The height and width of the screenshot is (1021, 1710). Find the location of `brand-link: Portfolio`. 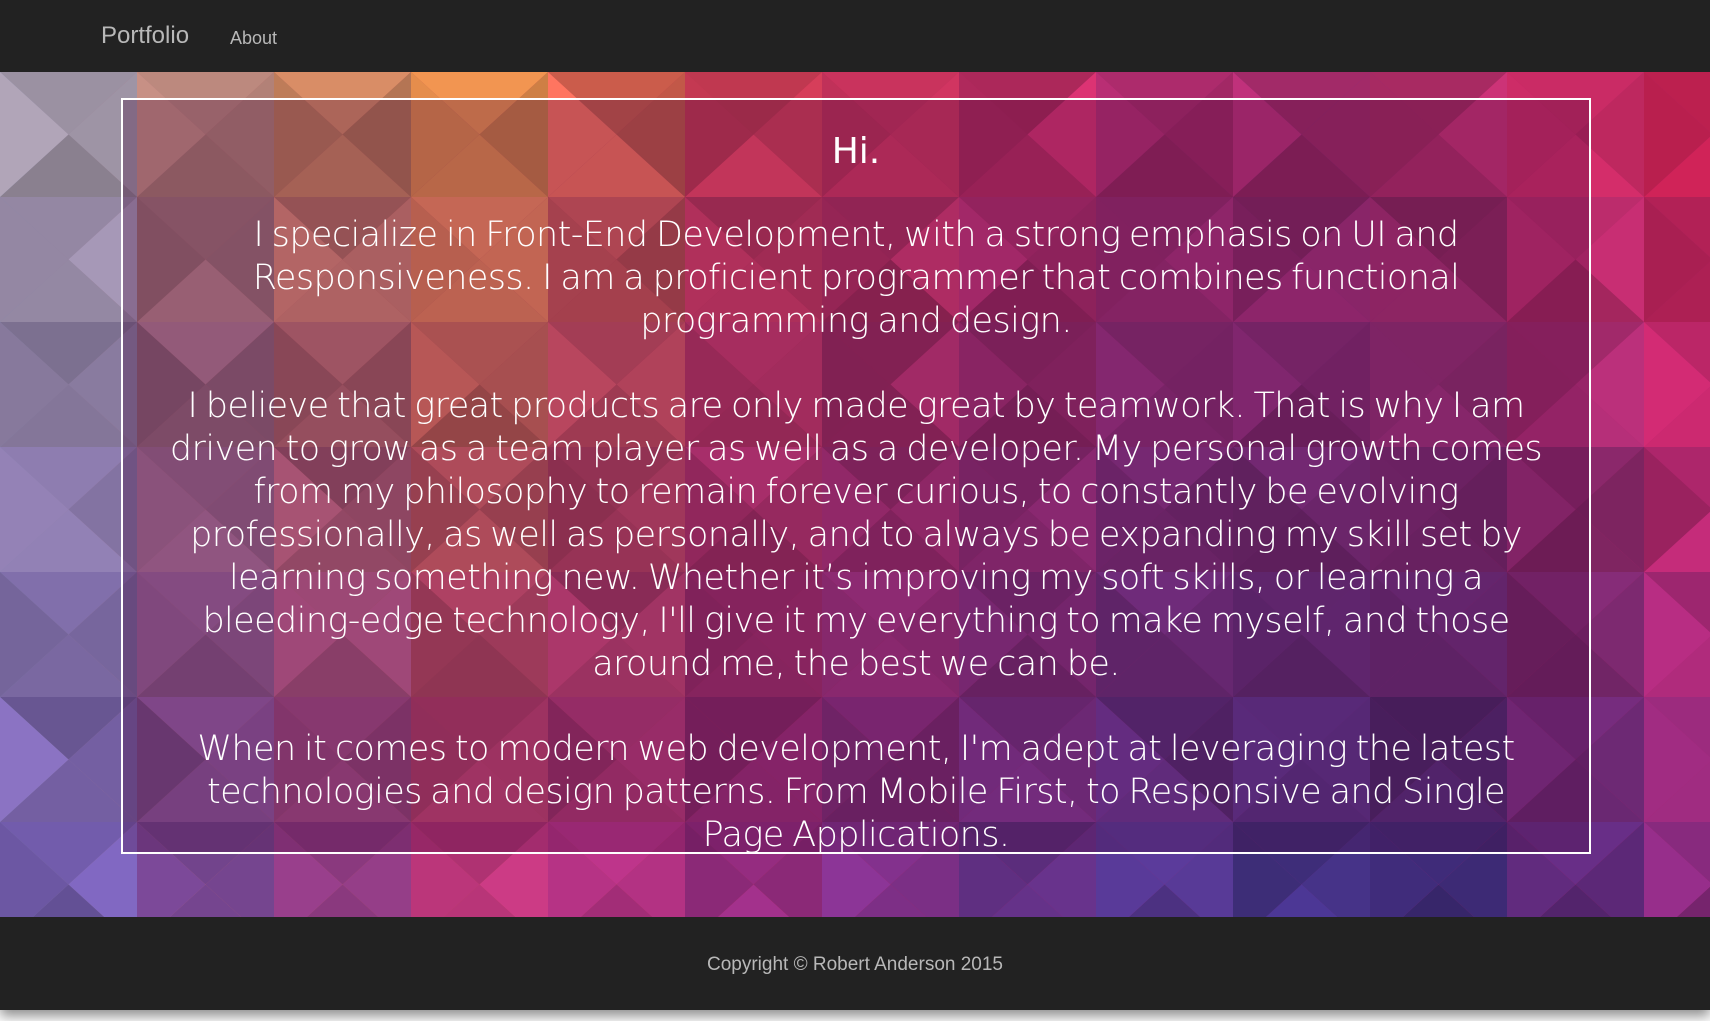

brand-link: Portfolio is located at coordinates (145, 36).